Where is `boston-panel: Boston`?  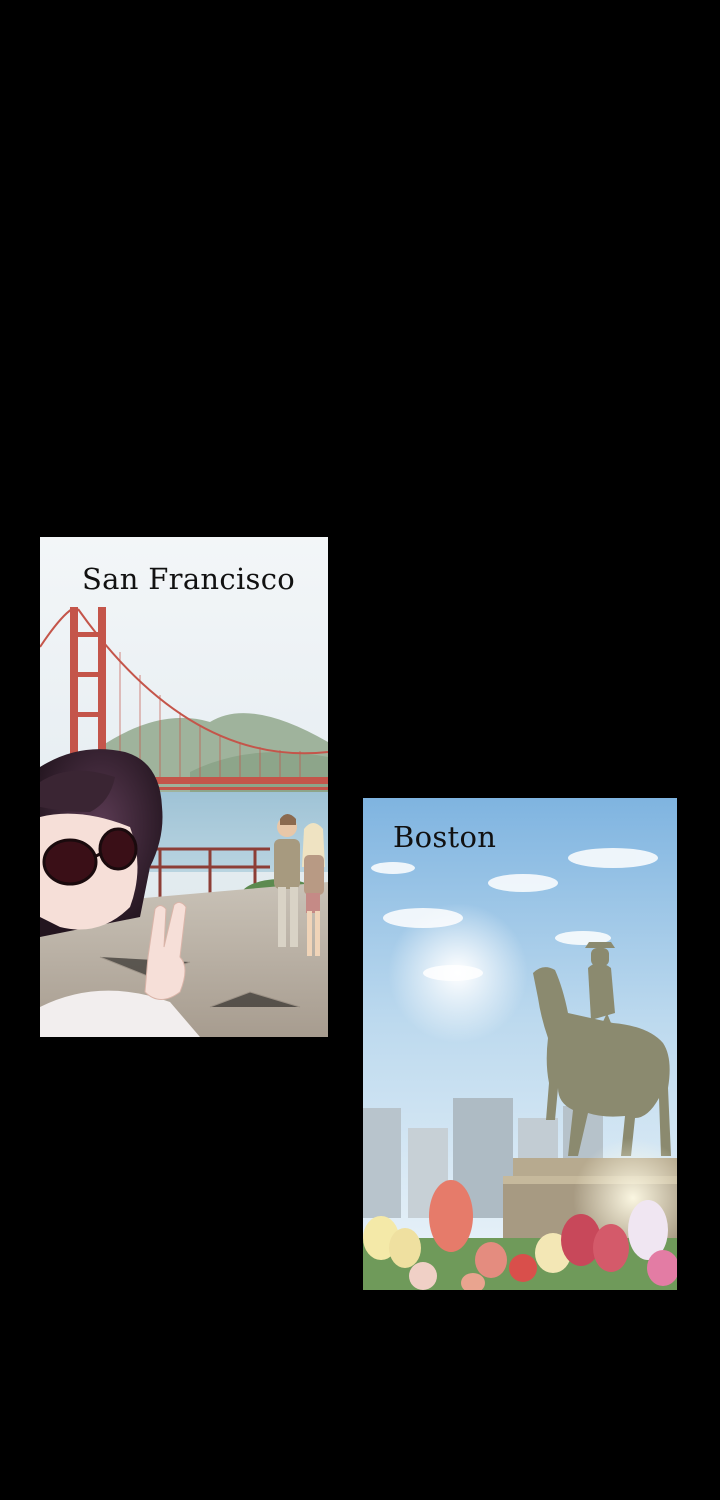
boston-panel: Boston is located at coordinates (520, 1044).